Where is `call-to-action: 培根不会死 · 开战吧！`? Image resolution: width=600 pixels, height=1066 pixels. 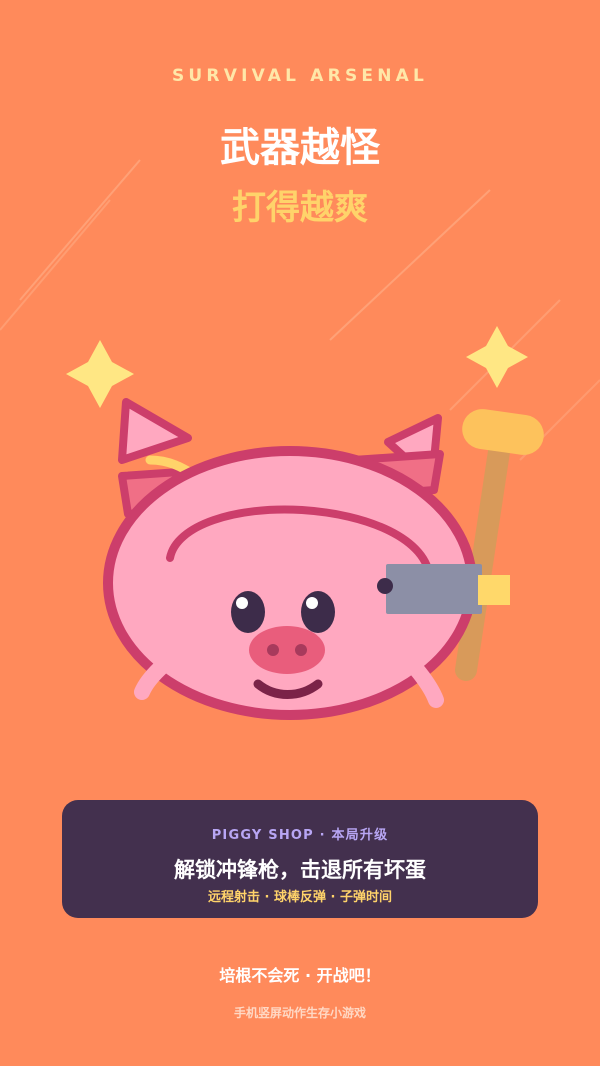
call-to-action: 培根不会死 · 开战吧！ is located at coordinates (300, 975).